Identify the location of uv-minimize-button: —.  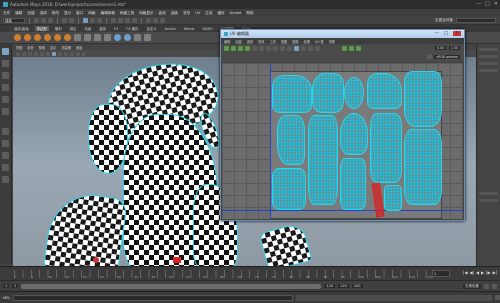
(436, 33).